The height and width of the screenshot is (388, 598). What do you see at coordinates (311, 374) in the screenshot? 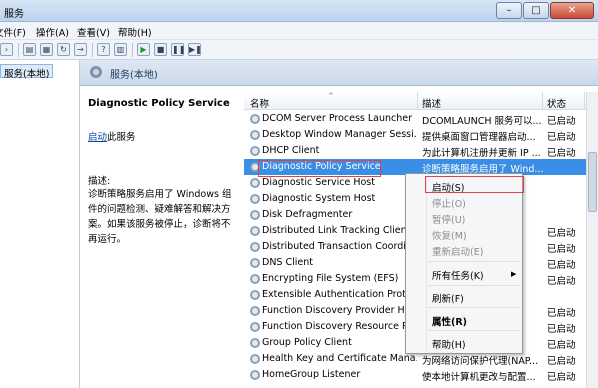
I see `service-name: HomeGroup Listener` at bounding box center [311, 374].